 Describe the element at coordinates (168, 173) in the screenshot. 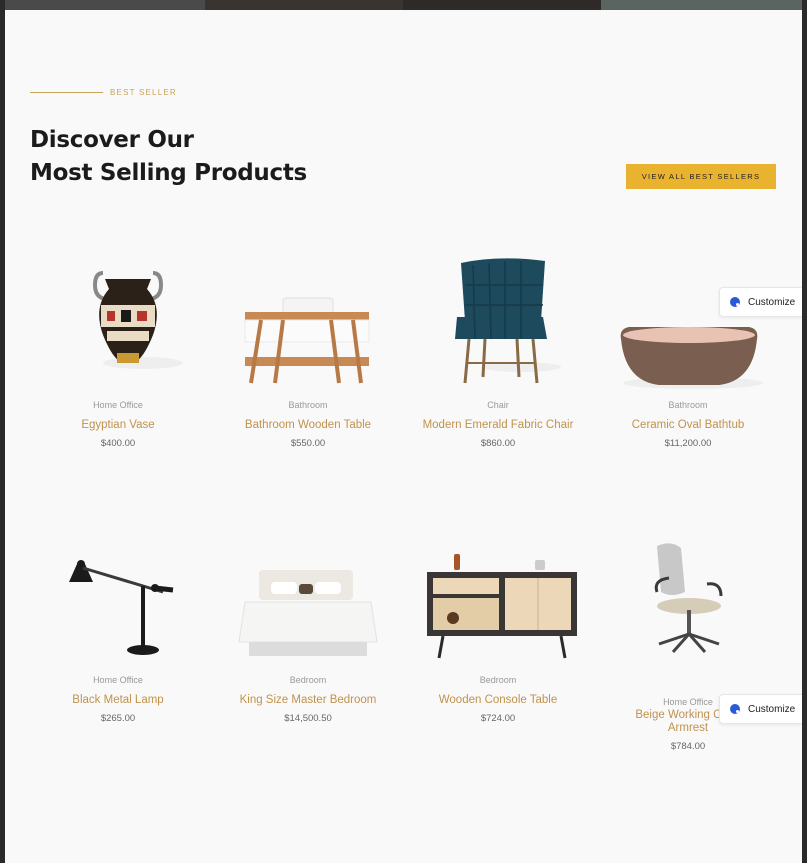

I see `section-title-line2: Most Selling Products` at that location.